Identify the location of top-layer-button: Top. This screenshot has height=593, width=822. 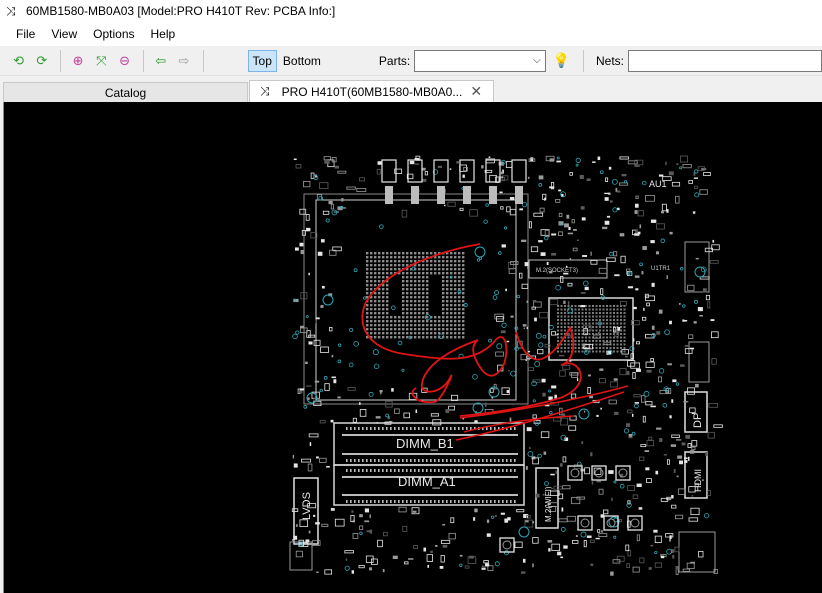
(262, 60).